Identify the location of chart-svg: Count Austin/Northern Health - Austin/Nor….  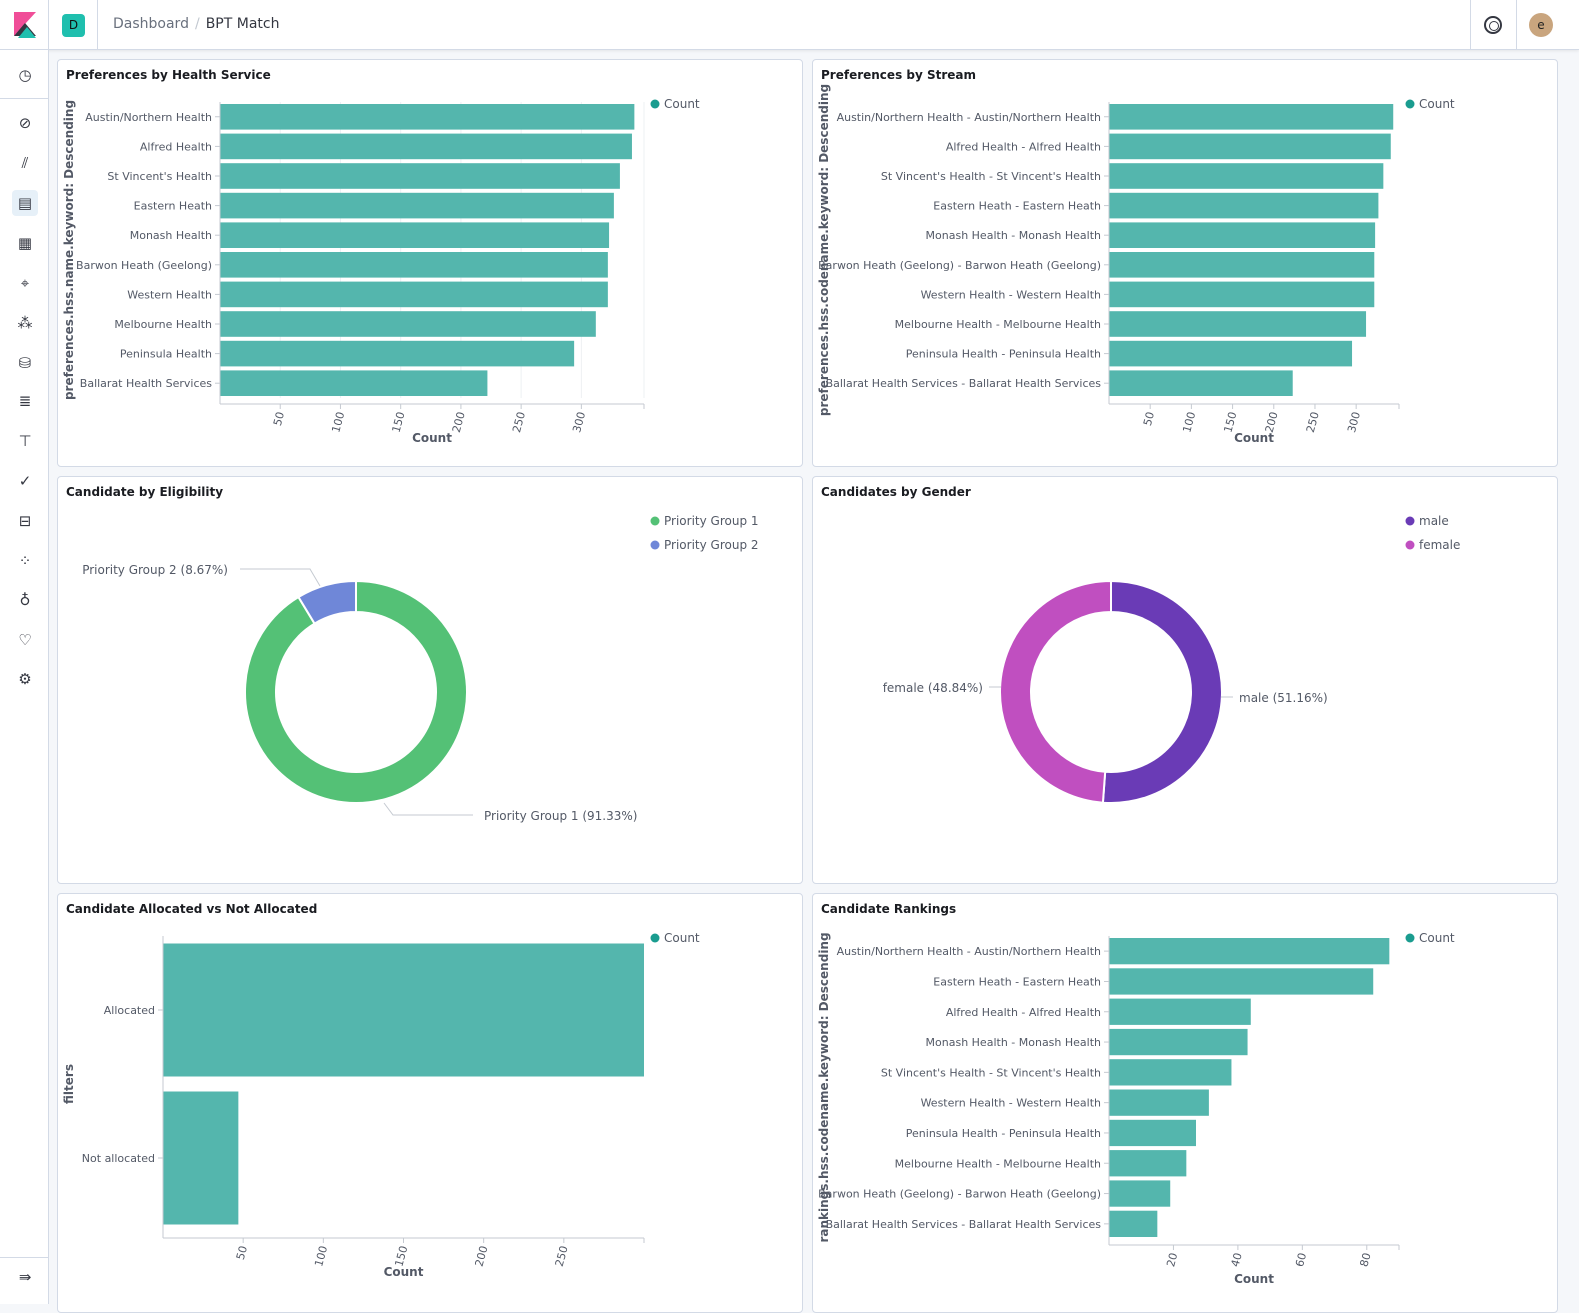
(1136, 264).